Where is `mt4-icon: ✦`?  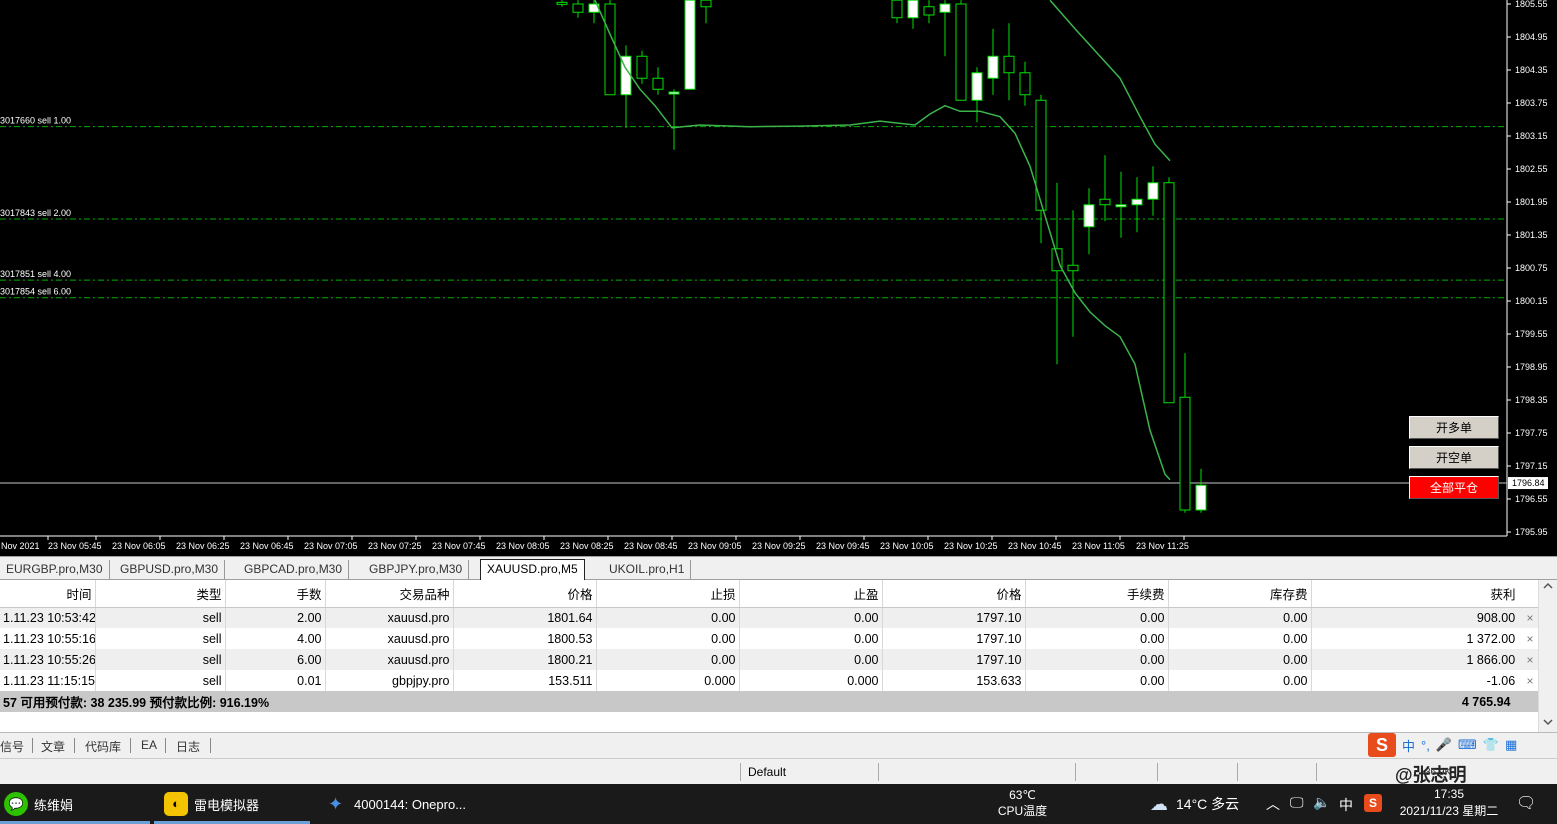
mt4-icon: ✦ is located at coordinates (336, 804).